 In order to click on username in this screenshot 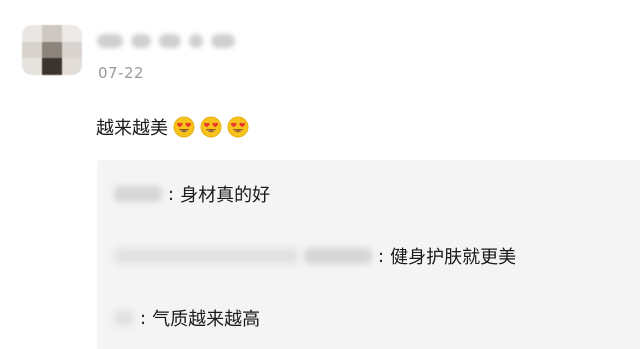, I will do `click(166, 41)`.